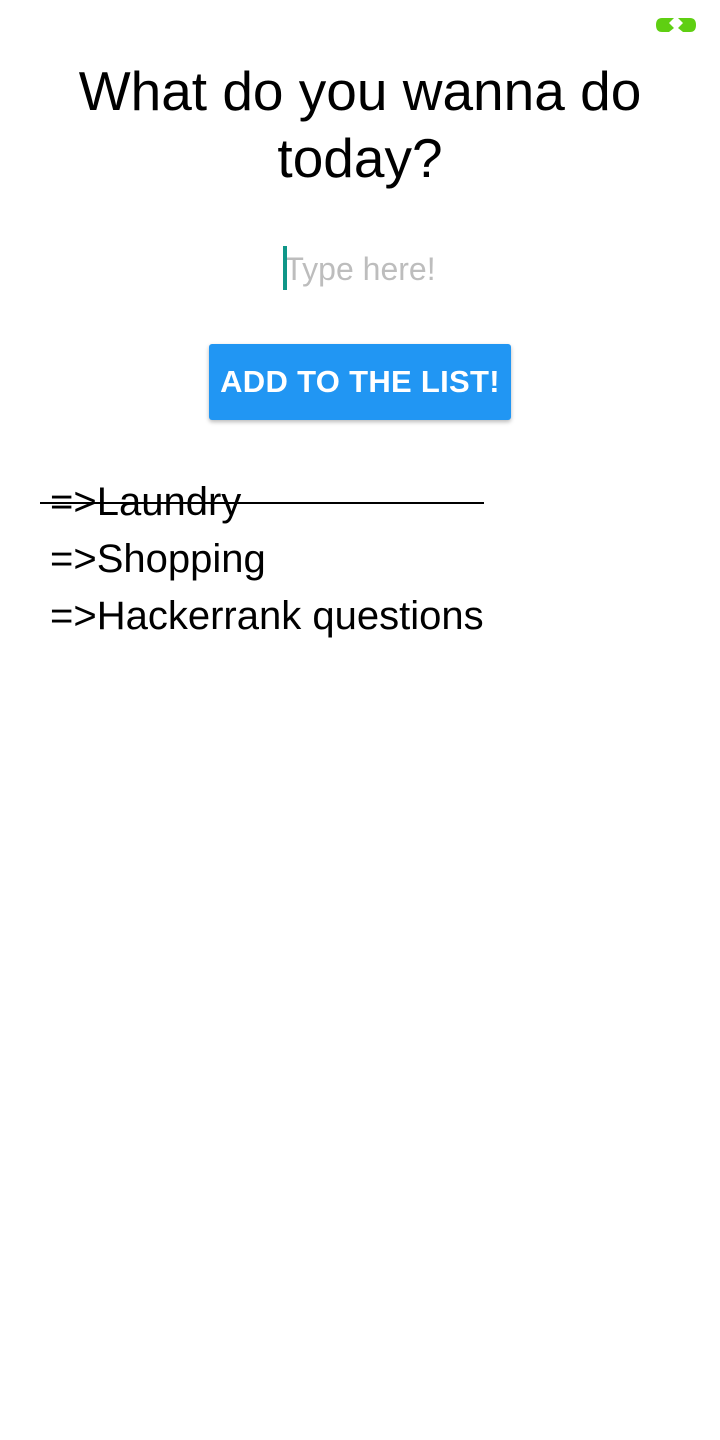 The image size is (720, 1440). I want to click on text-caret, so click(285, 268).